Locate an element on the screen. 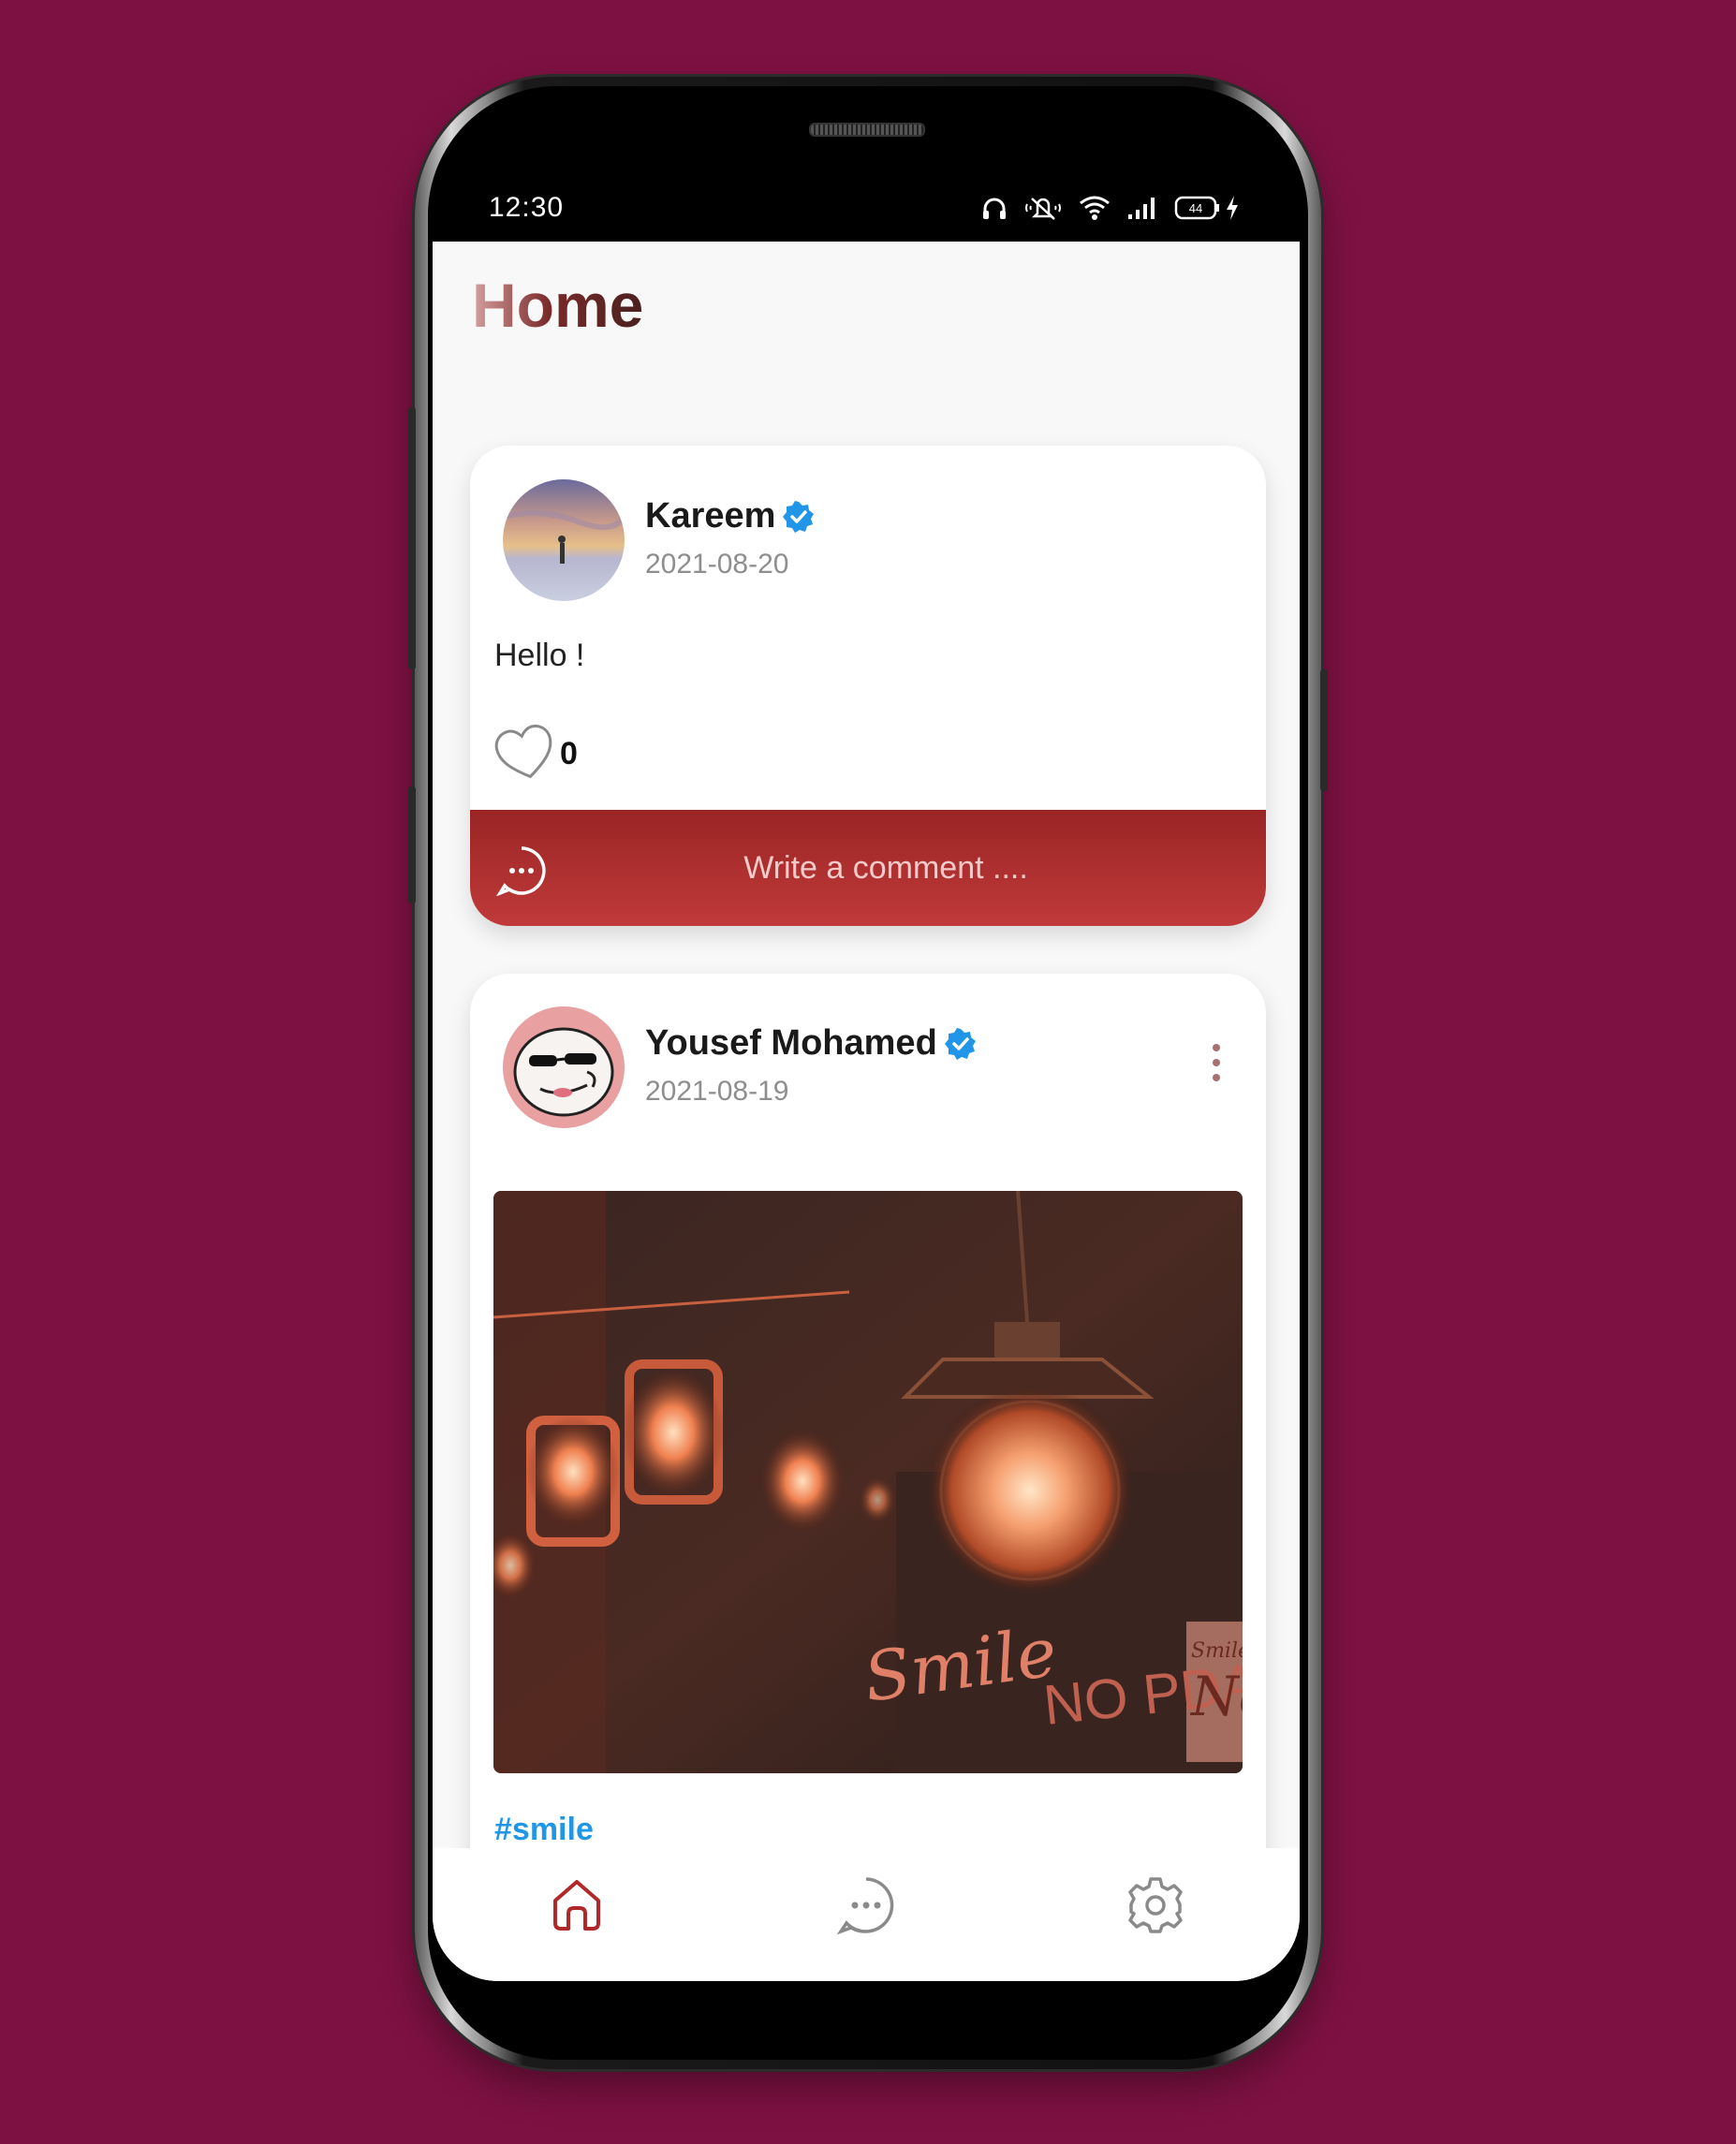 The width and height of the screenshot is (1736, 2144). nav-settings is located at coordinates (1156, 1905).